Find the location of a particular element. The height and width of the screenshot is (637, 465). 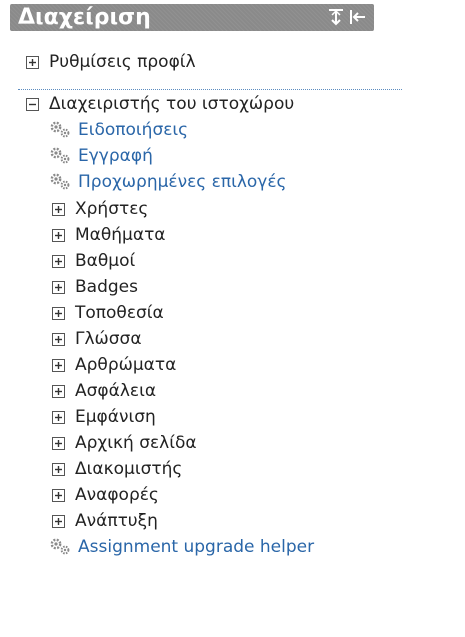

tree-item-label: Διαχειριστής του ιστοχώρου is located at coordinates (172, 104).